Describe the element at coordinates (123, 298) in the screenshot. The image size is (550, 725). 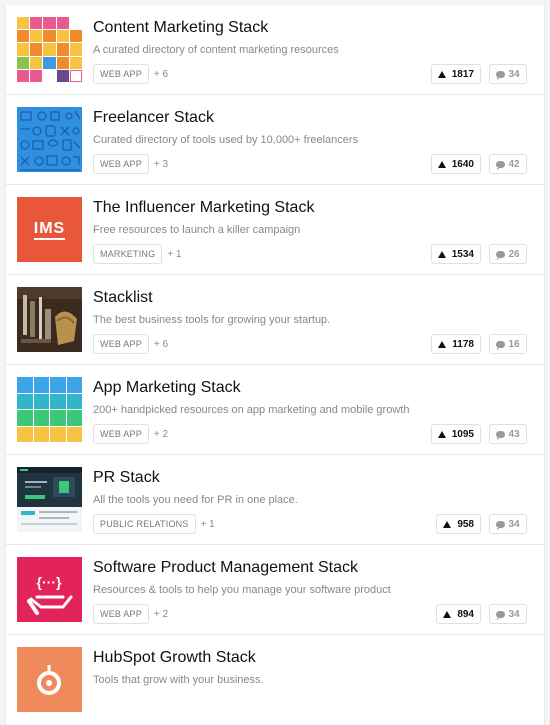
I see `item-title: Stacklist` at that location.